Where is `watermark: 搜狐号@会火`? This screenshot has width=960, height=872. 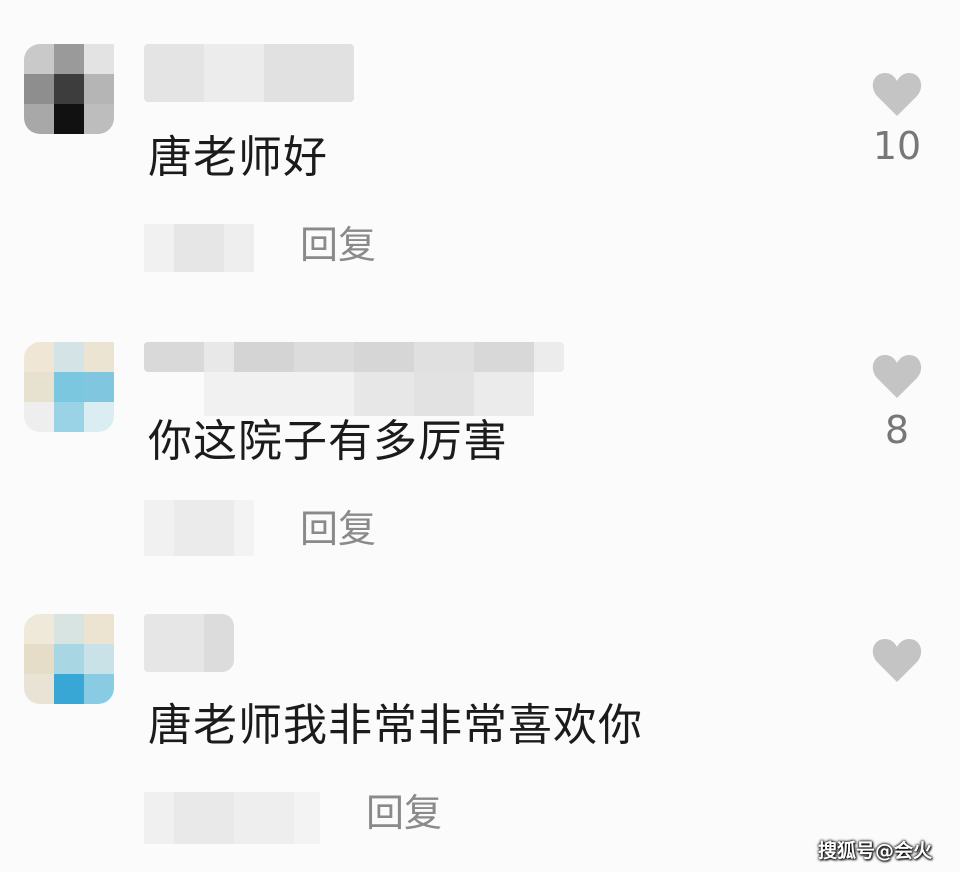 watermark: 搜狐号@会火 is located at coordinates (875, 851).